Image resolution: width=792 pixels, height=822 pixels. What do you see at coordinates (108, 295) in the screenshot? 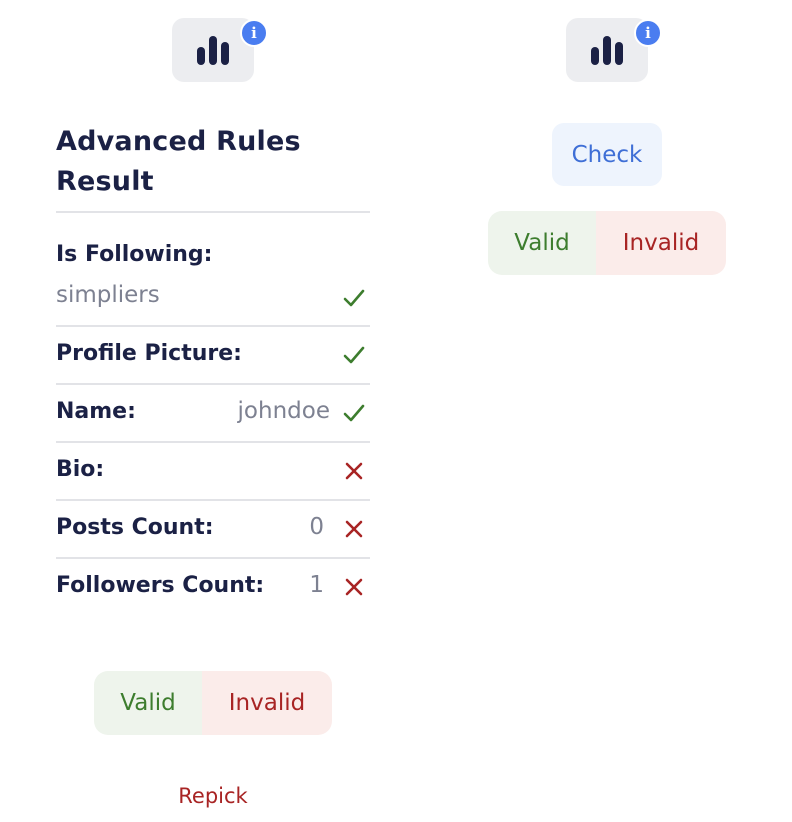
I see `rule-value-is-following: simpliers` at bounding box center [108, 295].